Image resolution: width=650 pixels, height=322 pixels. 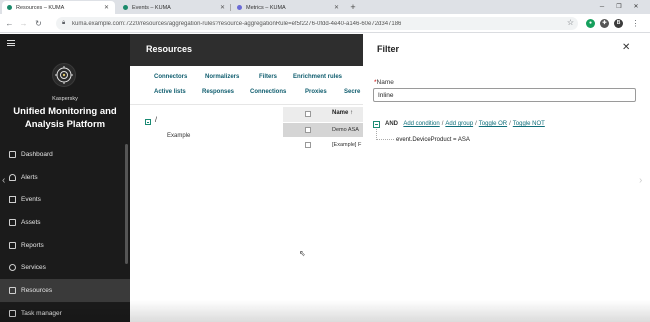 What do you see at coordinates (38, 23) in the screenshot?
I see `reload-icon: ↻` at bounding box center [38, 23].